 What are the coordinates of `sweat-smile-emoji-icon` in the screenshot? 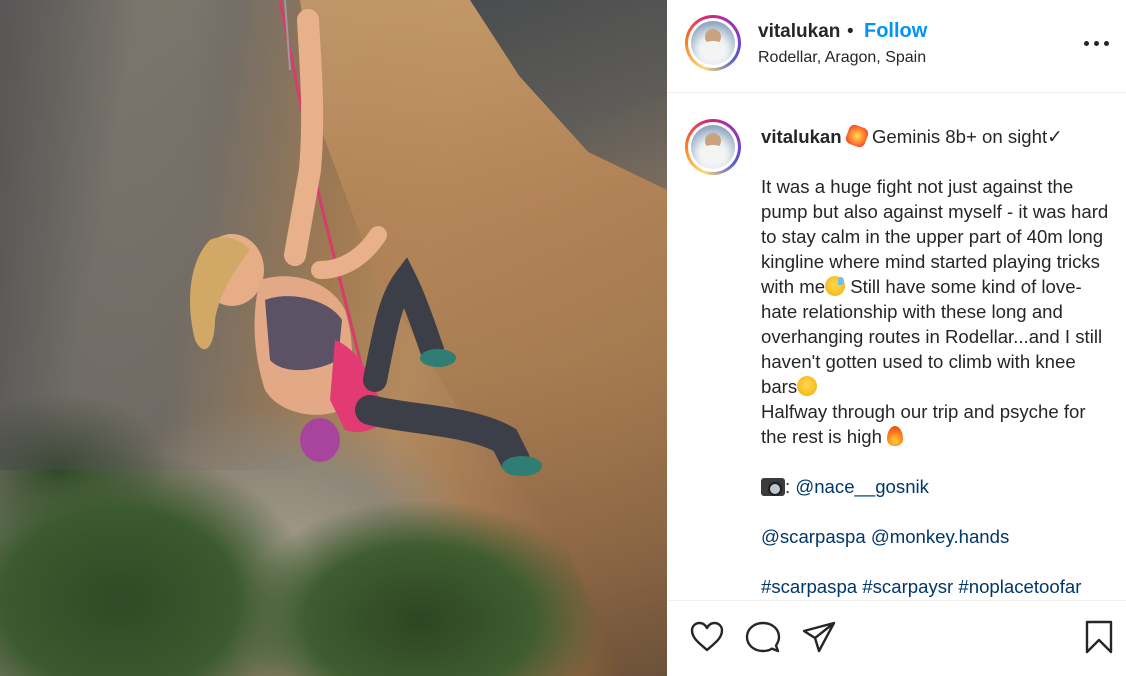 It's located at (835, 286).